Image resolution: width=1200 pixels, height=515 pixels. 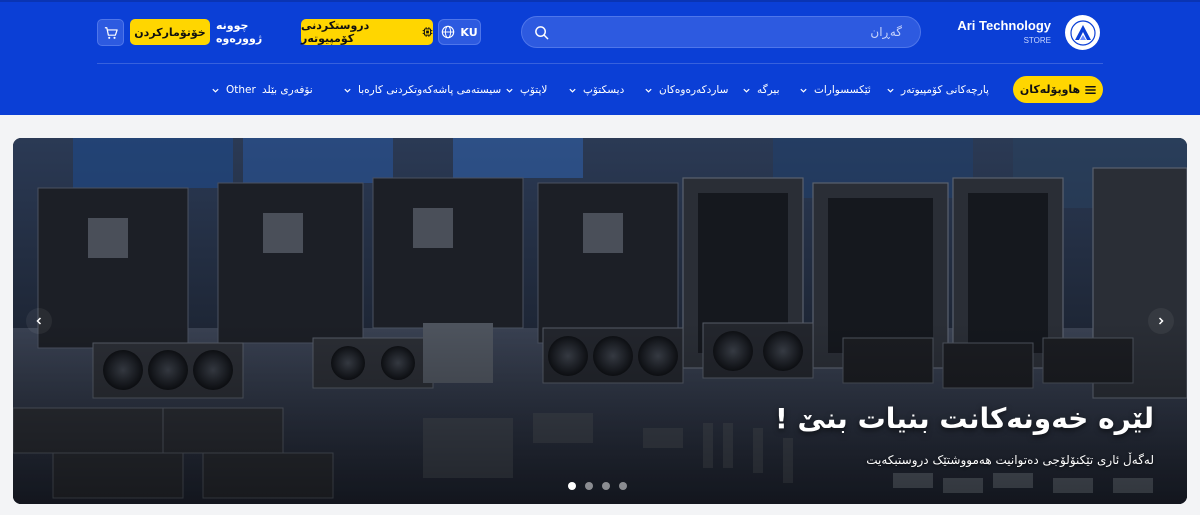 I want to click on nav-item-label: لاپتۆپ, so click(x=534, y=90).